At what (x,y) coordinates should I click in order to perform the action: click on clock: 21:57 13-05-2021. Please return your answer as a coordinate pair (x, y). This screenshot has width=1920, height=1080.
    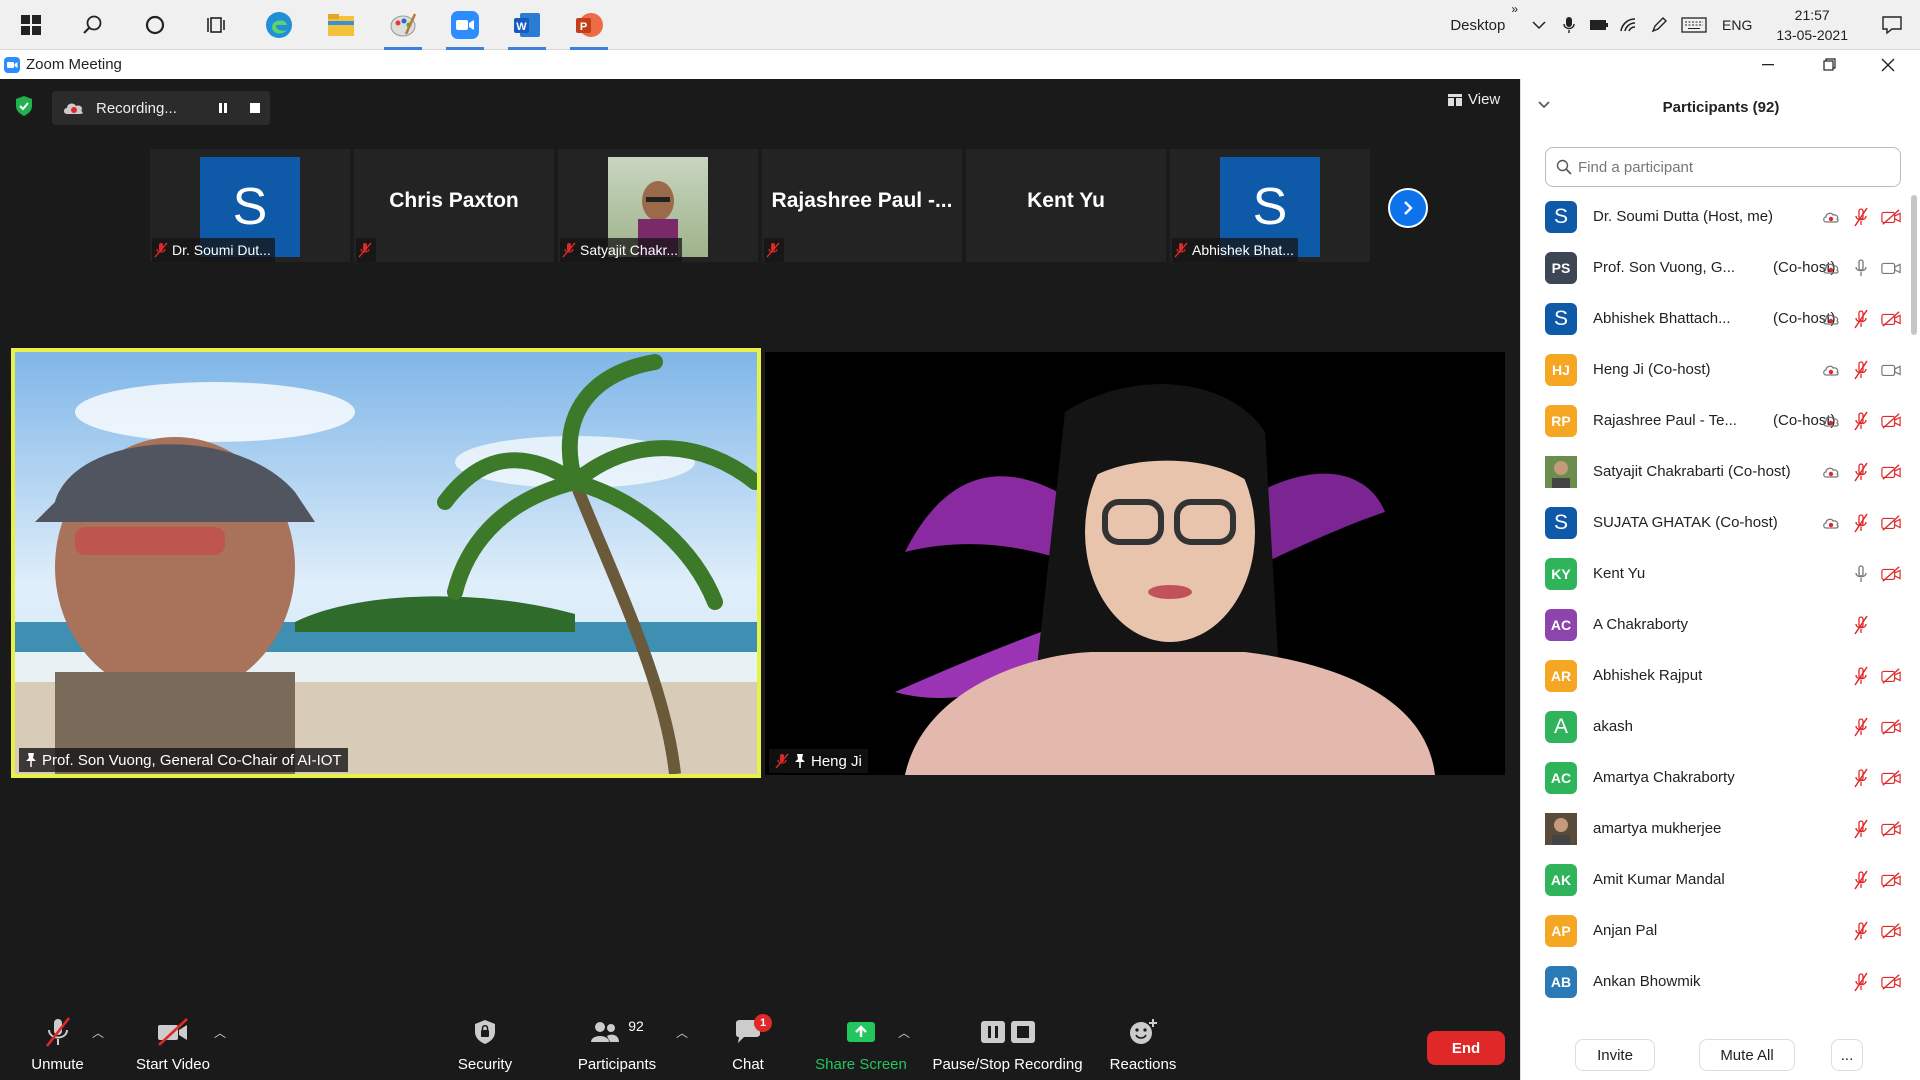
    Looking at the image, I should click on (1812, 25).